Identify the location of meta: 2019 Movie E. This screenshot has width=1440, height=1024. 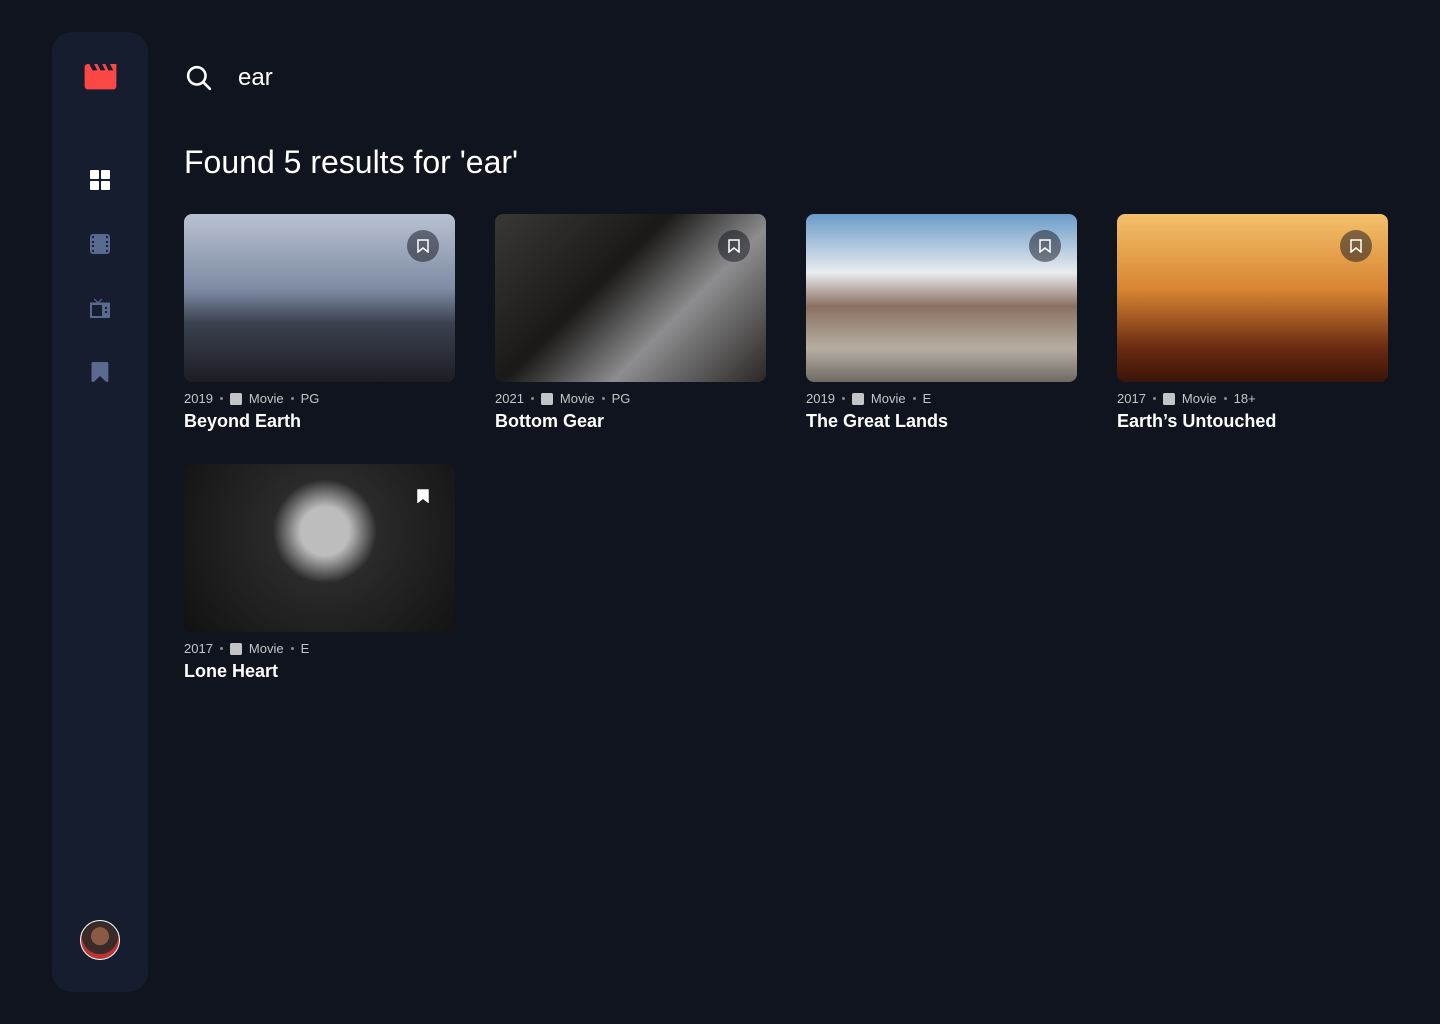
(941, 398).